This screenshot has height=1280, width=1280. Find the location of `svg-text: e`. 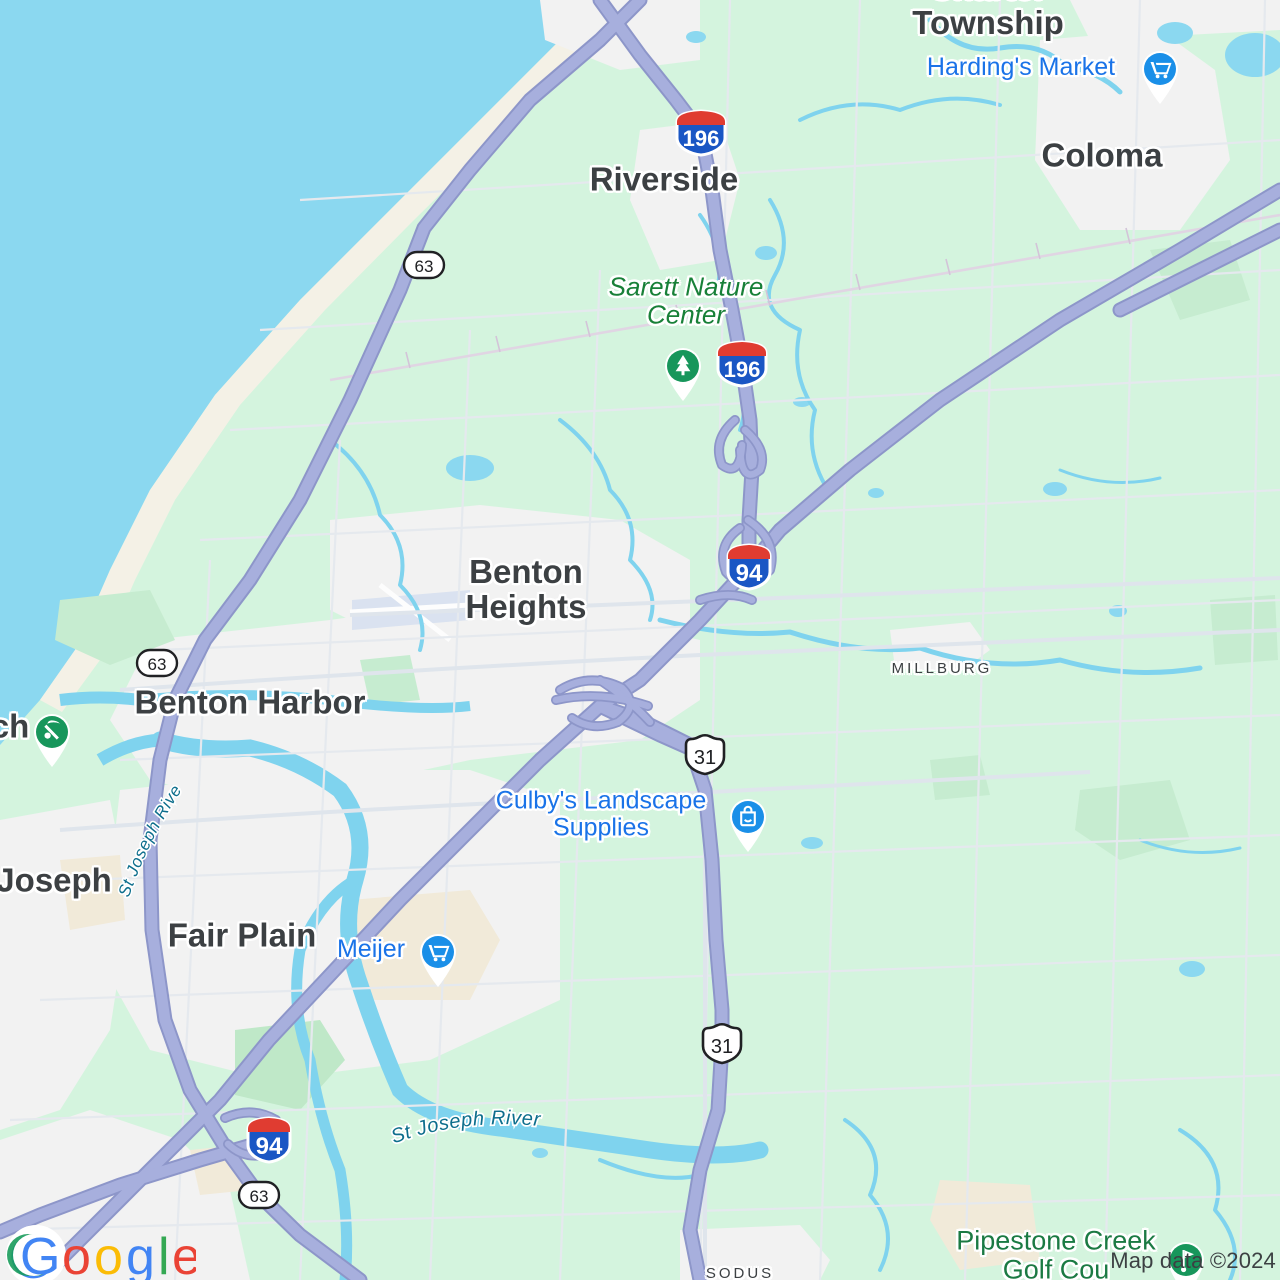

svg-text: e is located at coordinates (184, 1254).